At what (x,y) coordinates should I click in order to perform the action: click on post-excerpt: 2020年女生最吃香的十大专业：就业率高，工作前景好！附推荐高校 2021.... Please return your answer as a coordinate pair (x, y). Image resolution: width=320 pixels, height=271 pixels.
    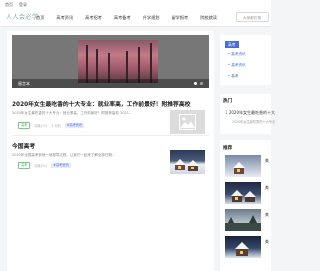
    Looking at the image, I should click on (72, 113).